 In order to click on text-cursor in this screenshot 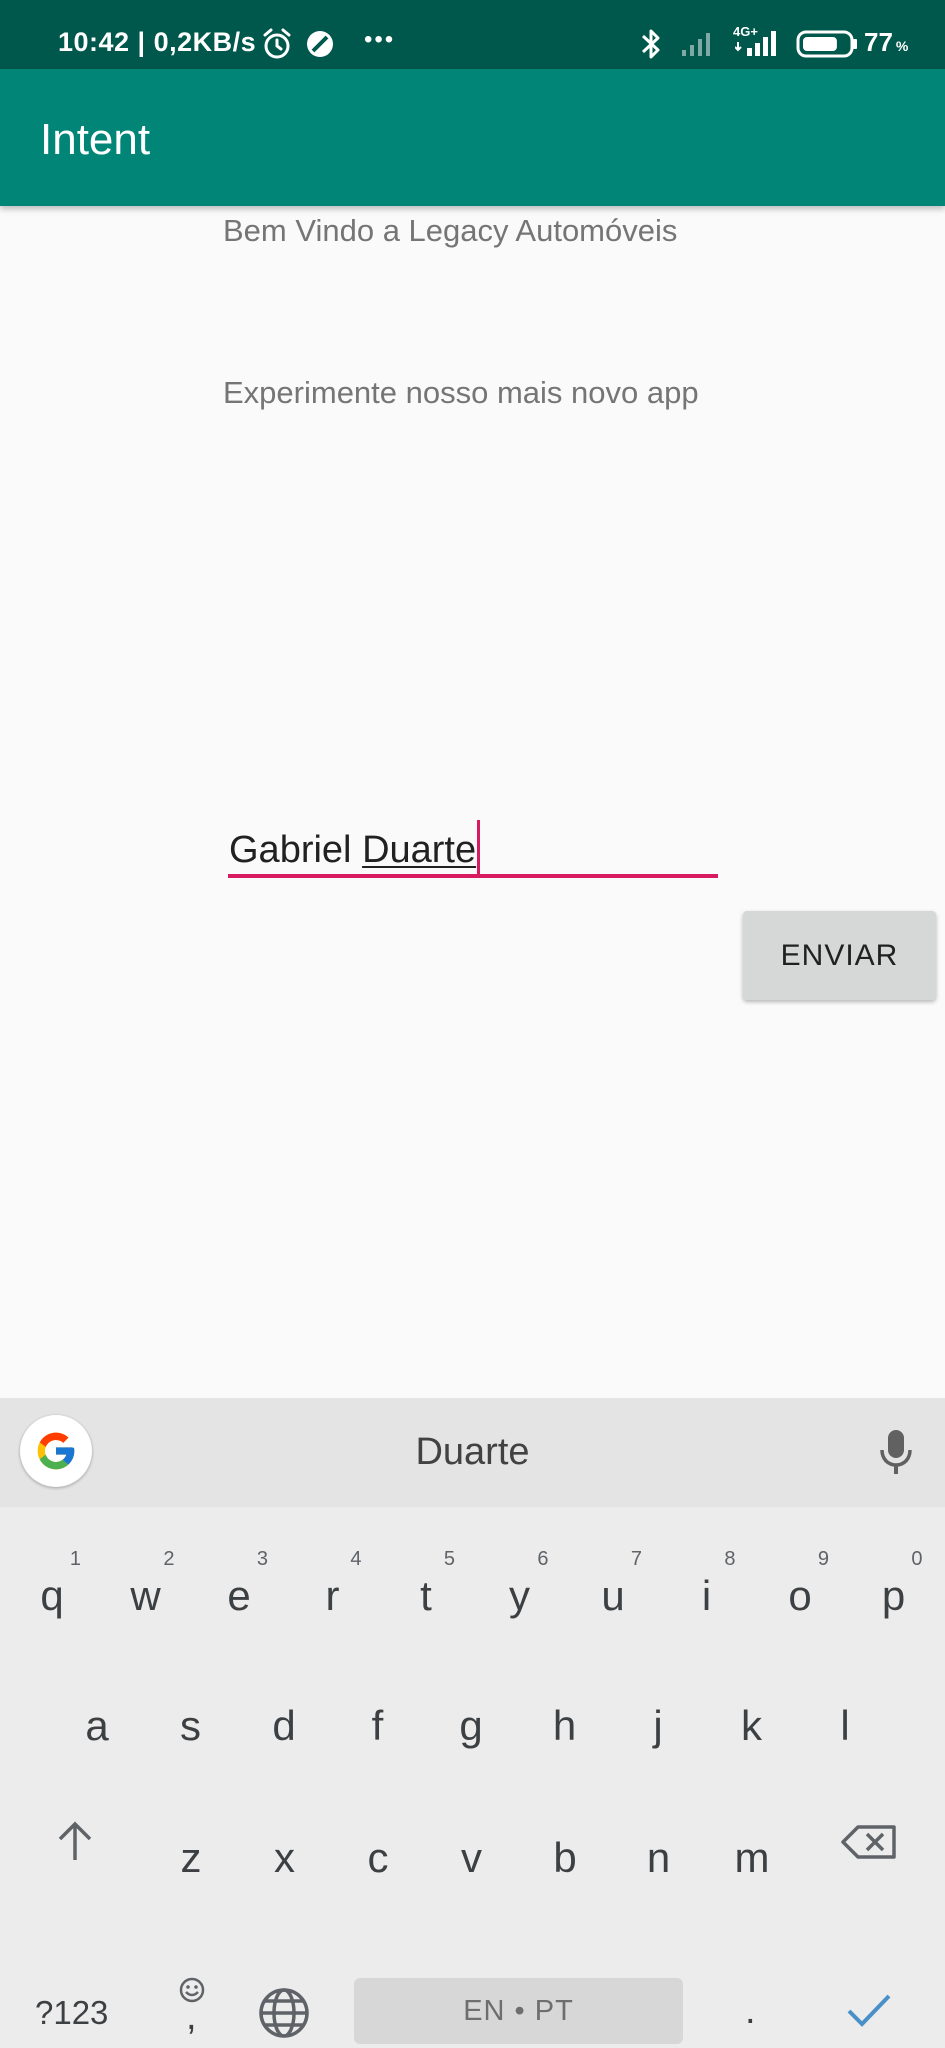, I will do `click(479, 848)`.